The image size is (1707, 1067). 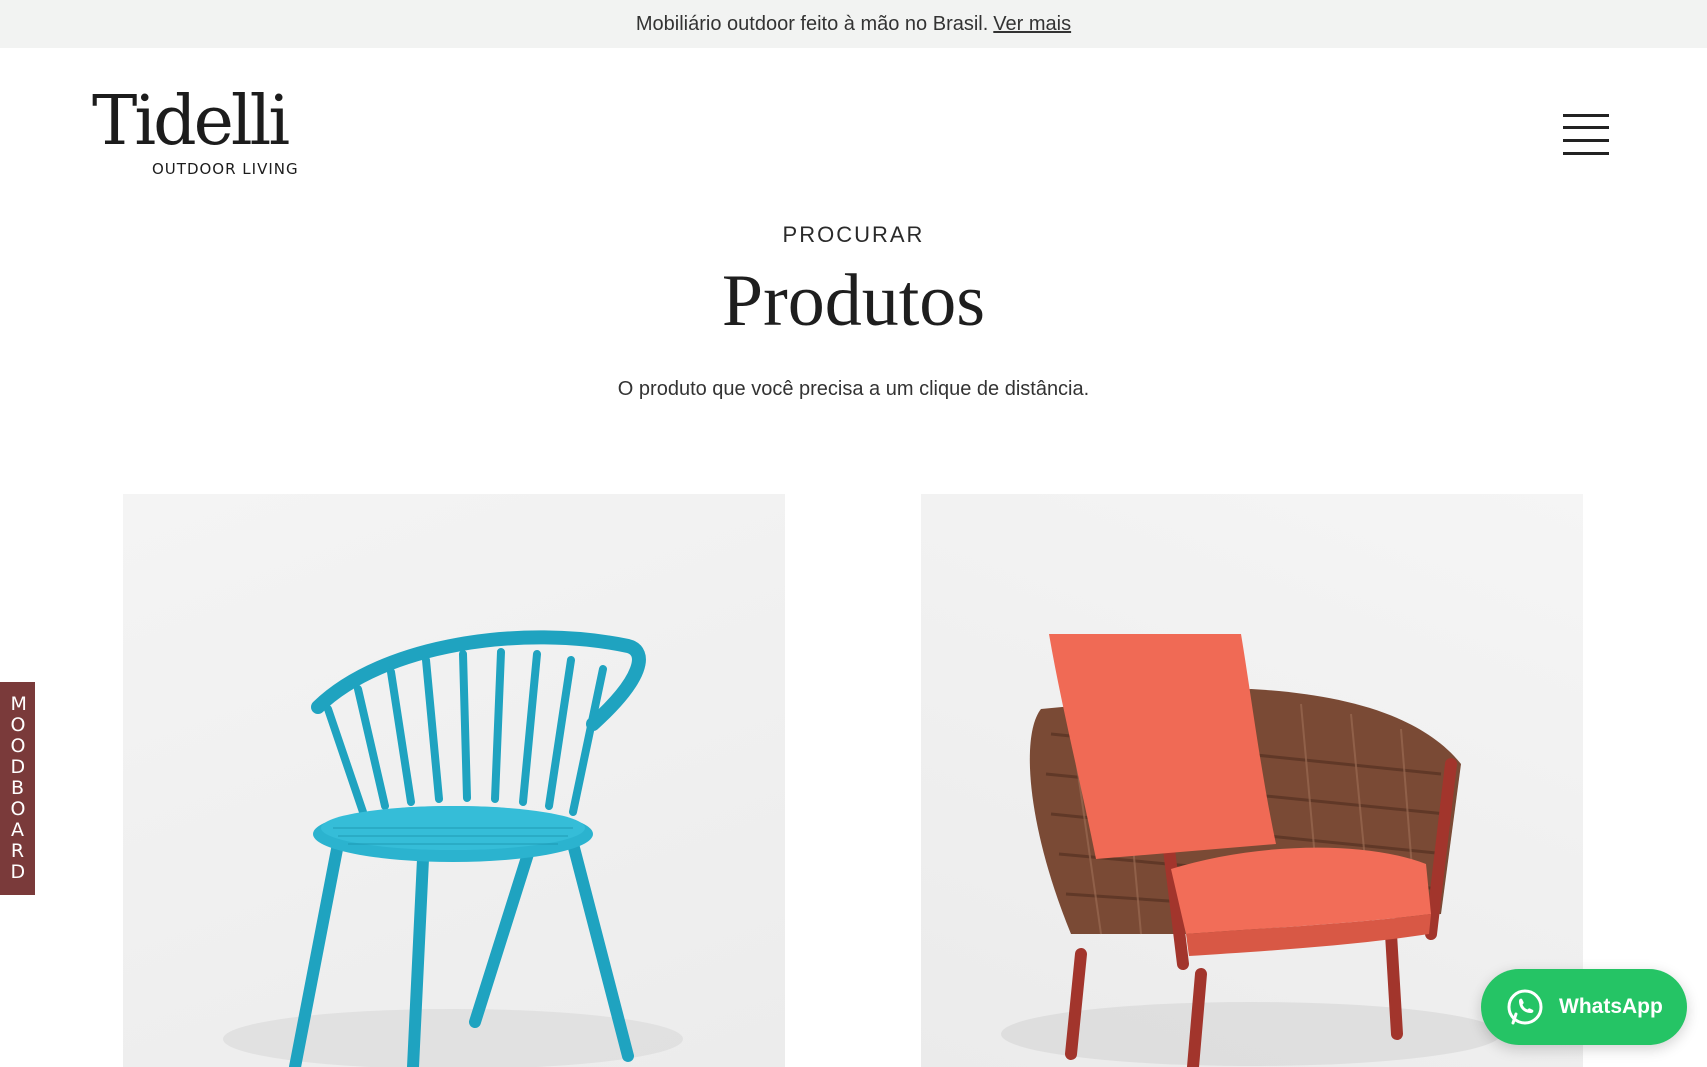 What do you see at coordinates (1032, 24) in the screenshot?
I see `announcement-link: Ver mais` at bounding box center [1032, 24].